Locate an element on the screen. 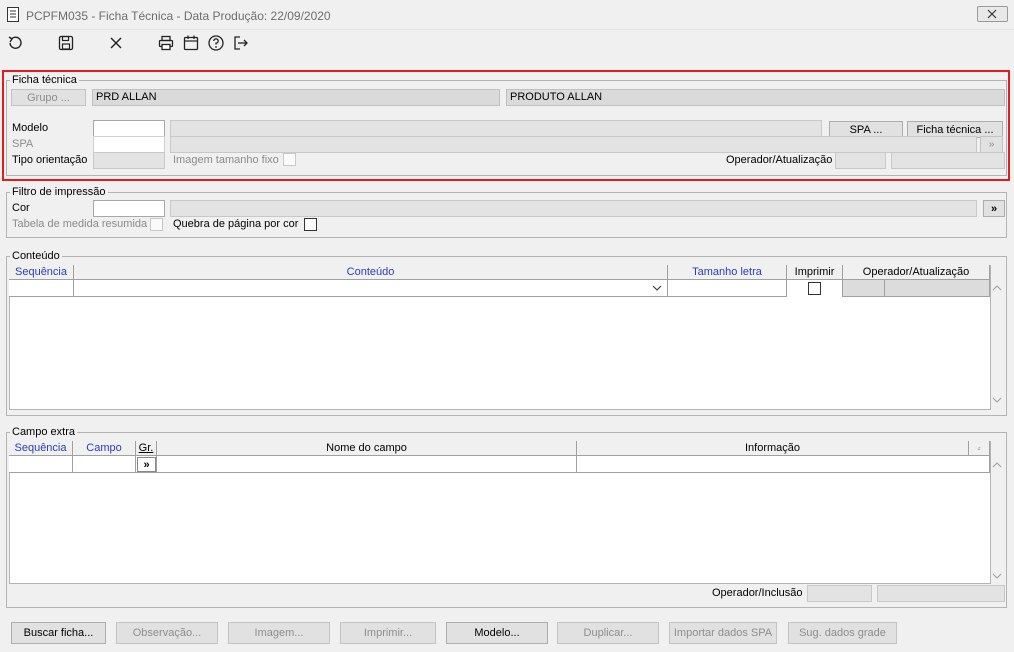 This screenshot has width=1014, height=652. atualizacao-field is located at coordinates (948, 160).